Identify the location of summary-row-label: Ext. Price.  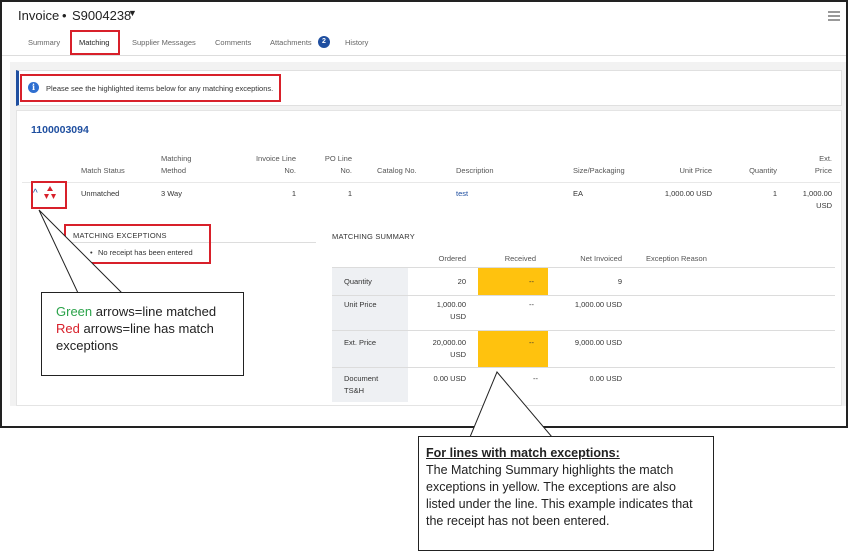
(360, 342).